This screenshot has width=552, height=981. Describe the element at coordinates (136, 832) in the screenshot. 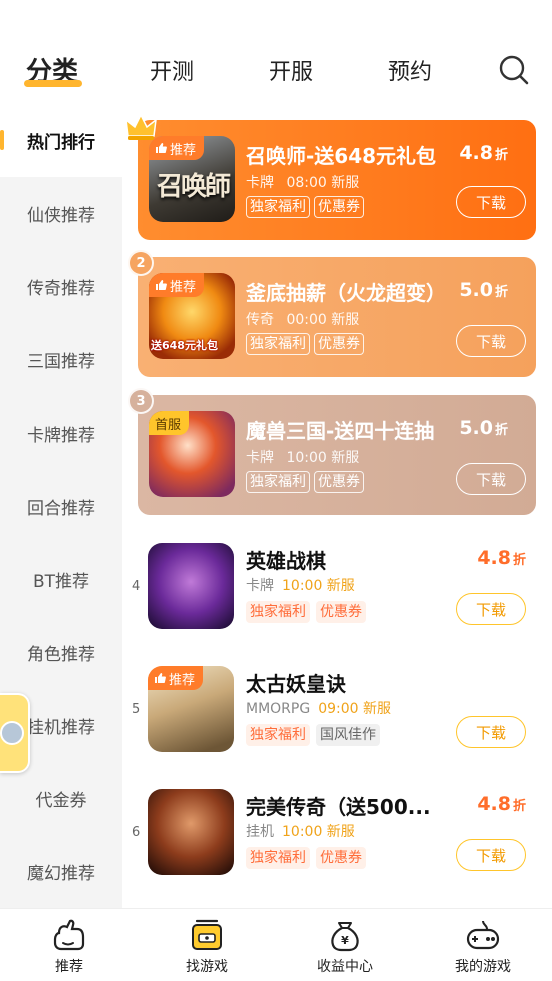

I see `rank-number: 6` at that location.